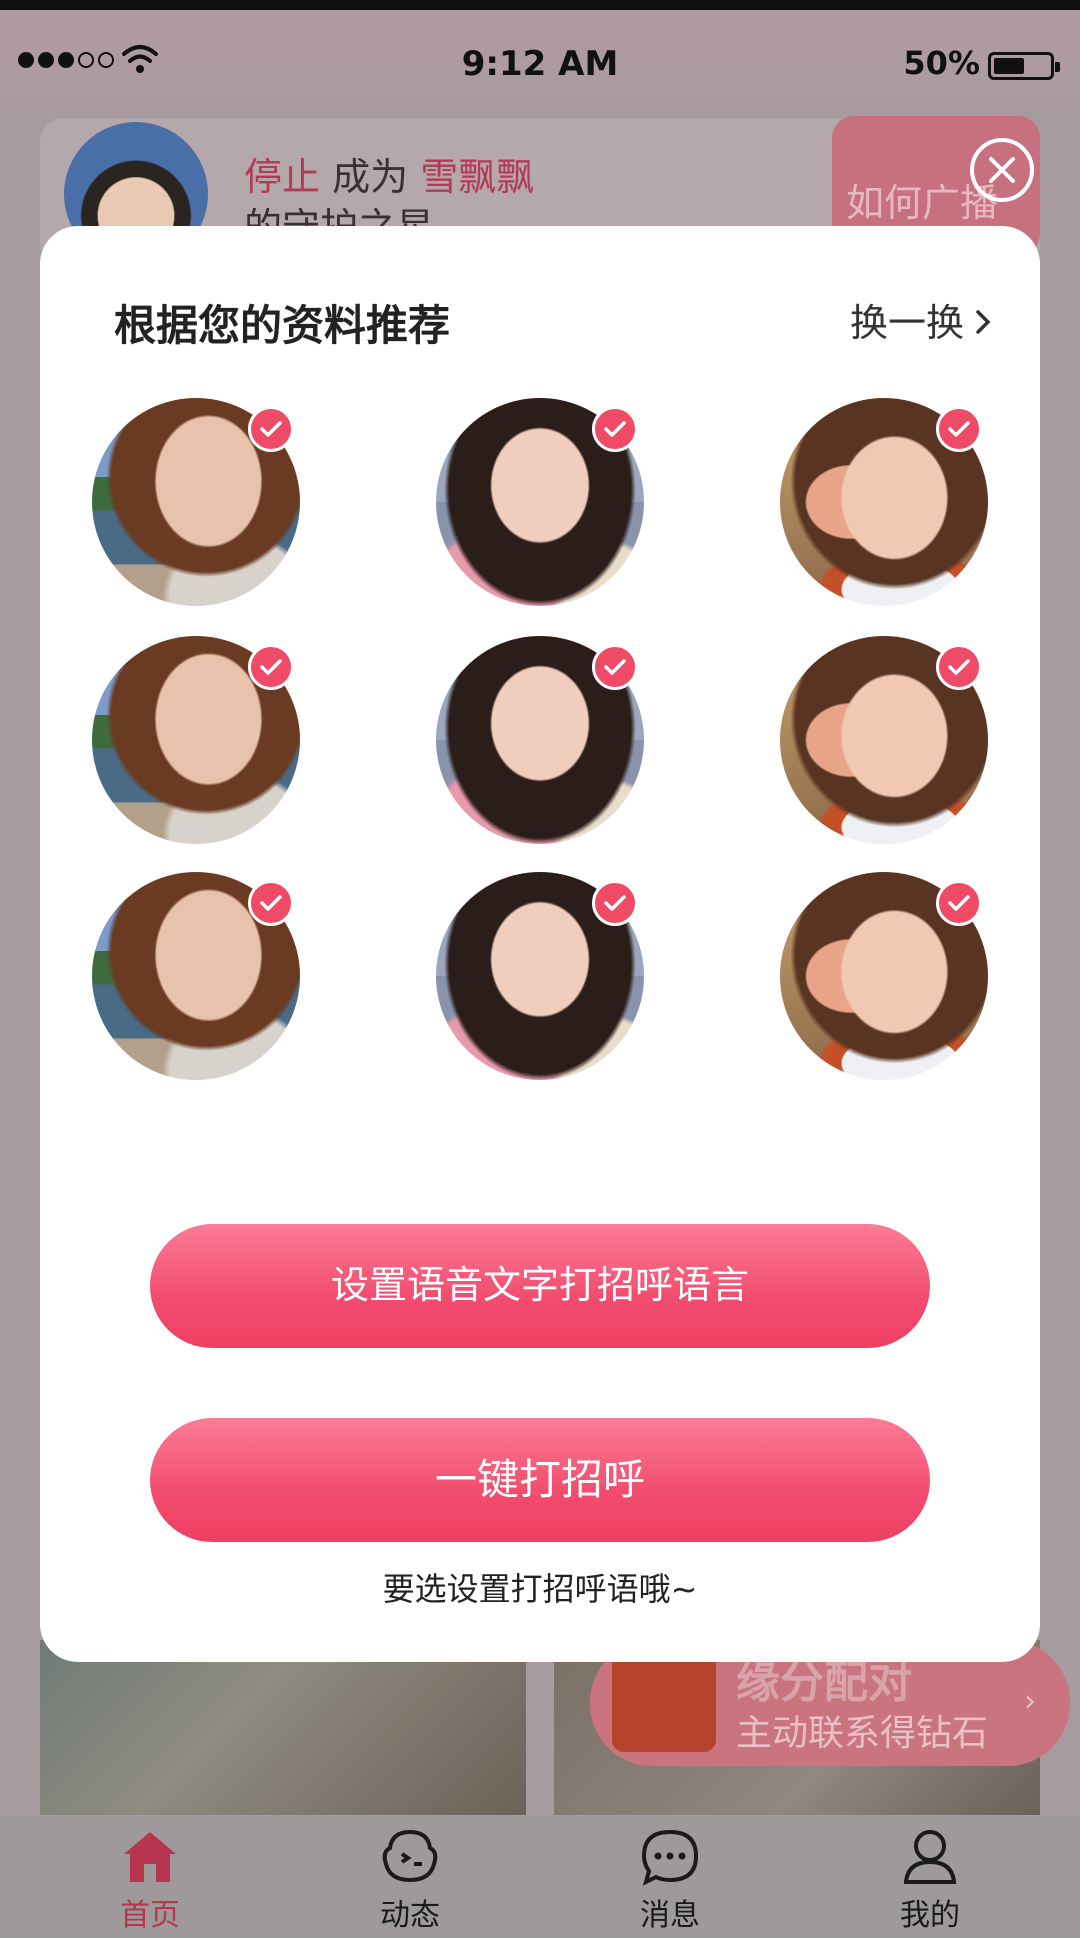  I want to click on feed-photo, so click(283, 1727).